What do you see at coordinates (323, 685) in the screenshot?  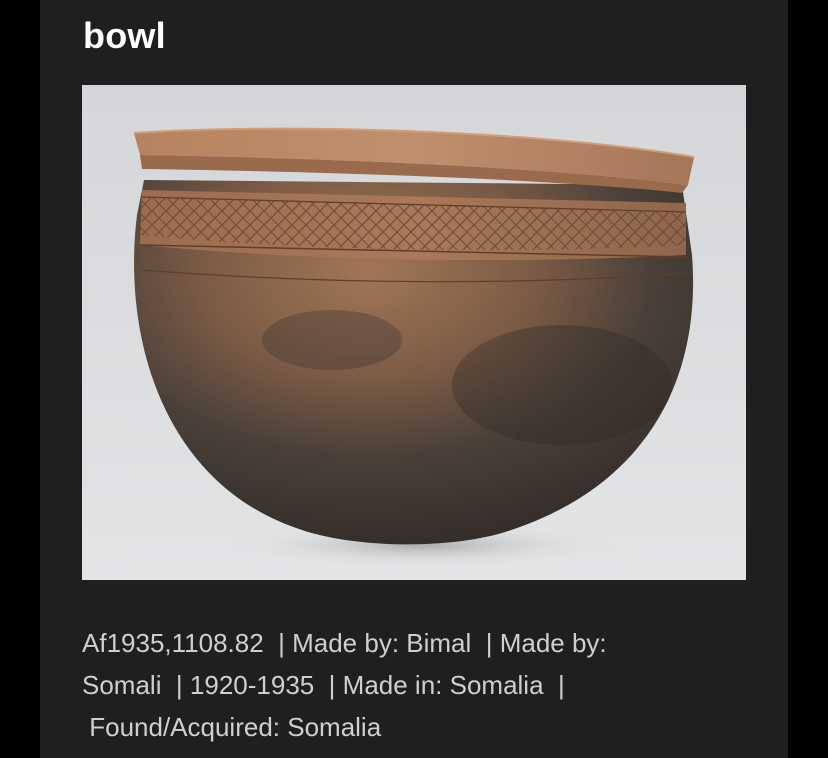 I see `metadata-line-2: Somali | 1920-1935 | Made in: Somalia |` at bounding box center [323, 685].